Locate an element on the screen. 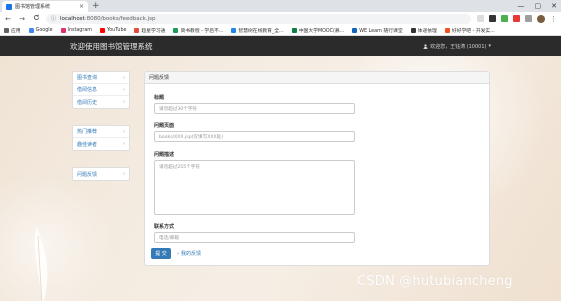 This screenshot has width=561, height=301. minimize-button: — is located at coordinates (521, 6).